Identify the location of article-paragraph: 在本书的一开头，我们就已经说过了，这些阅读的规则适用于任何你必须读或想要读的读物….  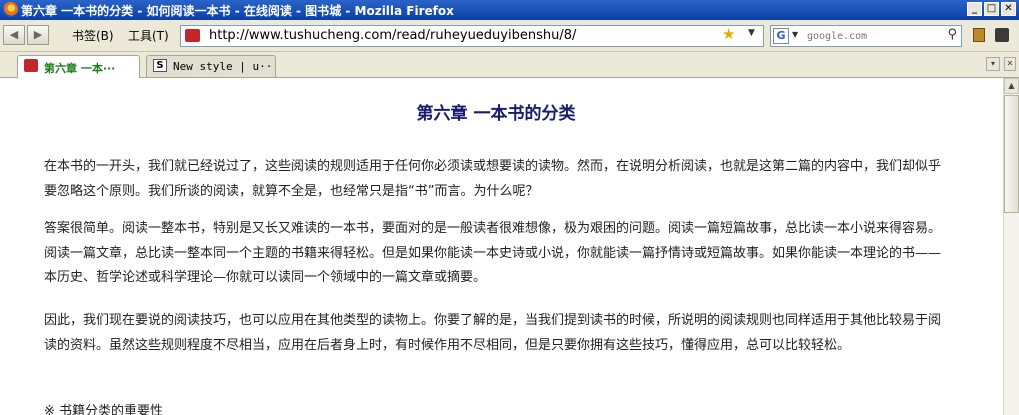
(493, 179).